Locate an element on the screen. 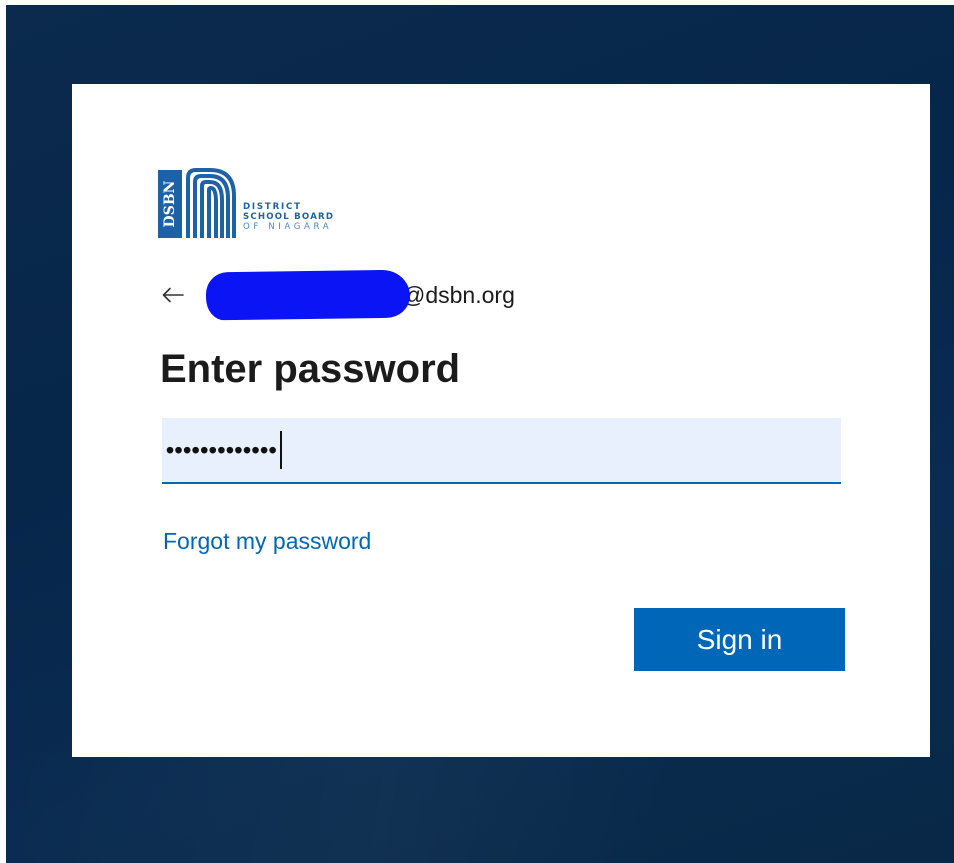 This screenshot has width=954, height=863. organization-wordmark: DISTRICT SCHOOL BOARD OF NIAGARA is located at coordinates (288, 217).